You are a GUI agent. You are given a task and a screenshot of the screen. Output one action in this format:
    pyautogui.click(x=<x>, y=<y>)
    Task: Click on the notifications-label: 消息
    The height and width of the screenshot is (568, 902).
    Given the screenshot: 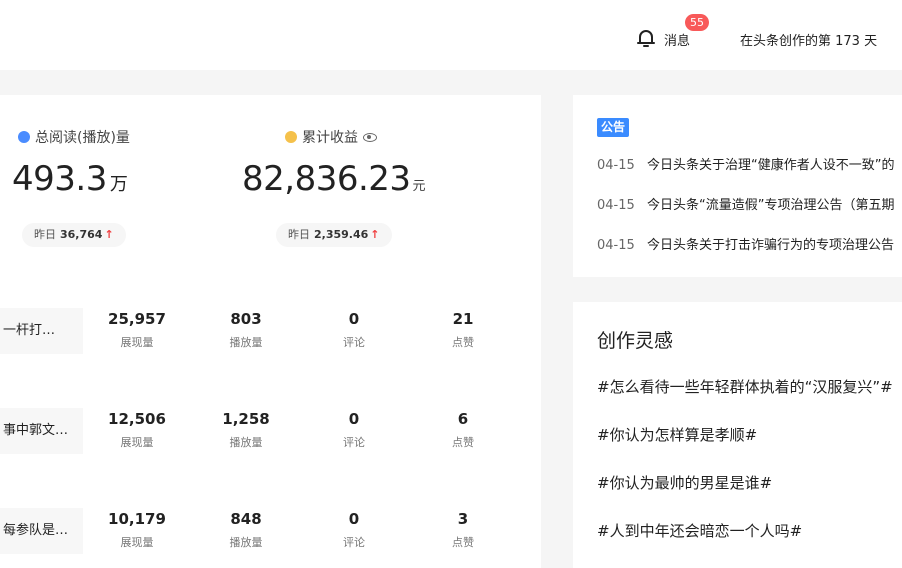 What is the action you would take?
    pyautogui.click(x=677, y=39)
    